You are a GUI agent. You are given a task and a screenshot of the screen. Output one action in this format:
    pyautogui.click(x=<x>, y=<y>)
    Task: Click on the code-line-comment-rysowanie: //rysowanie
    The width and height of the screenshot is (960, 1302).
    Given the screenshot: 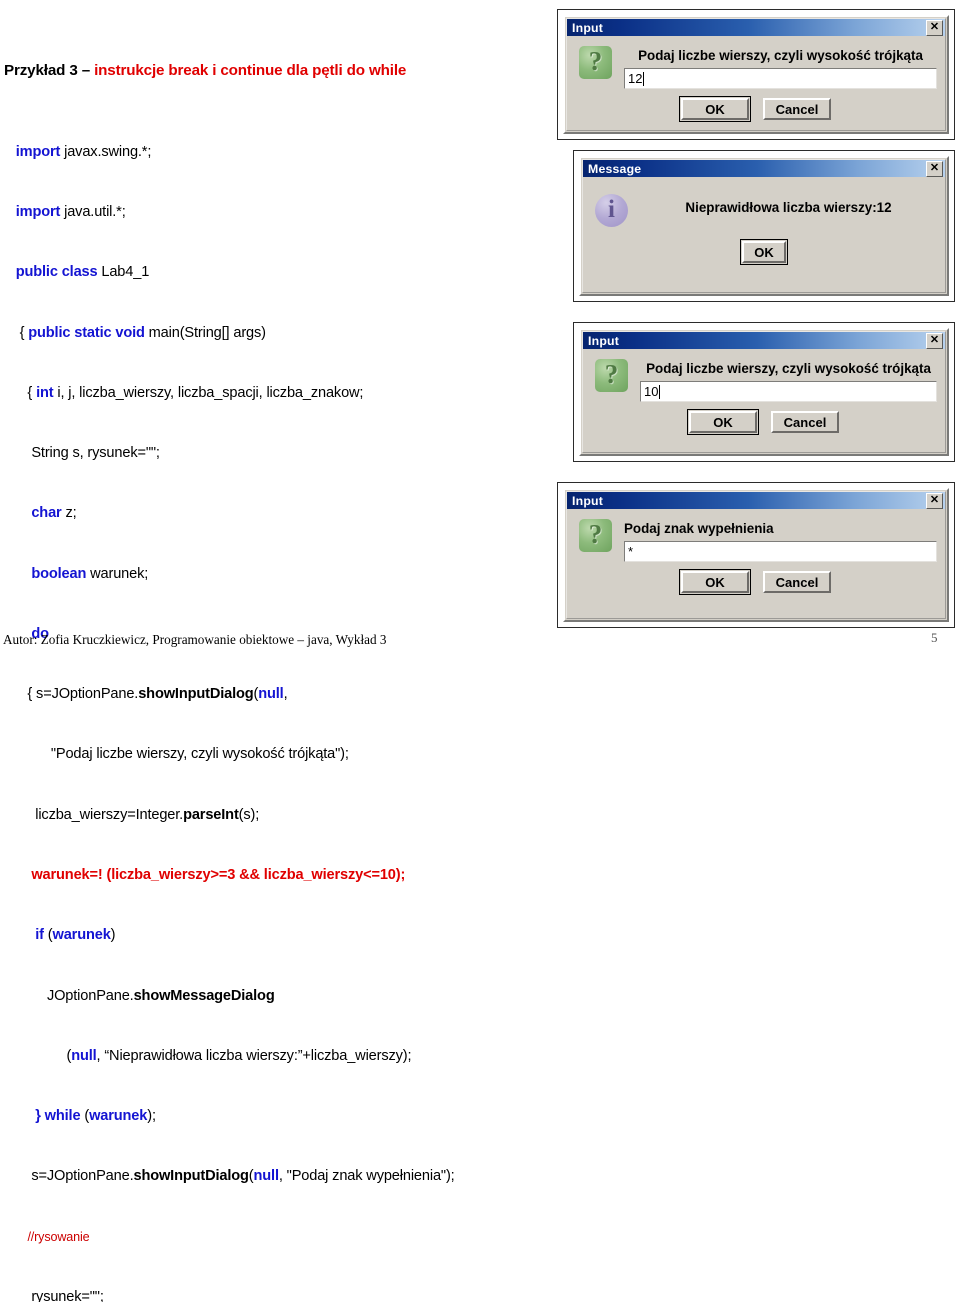 What is the action you would take?
    pyautogui.click(x=47, y=1236)
    